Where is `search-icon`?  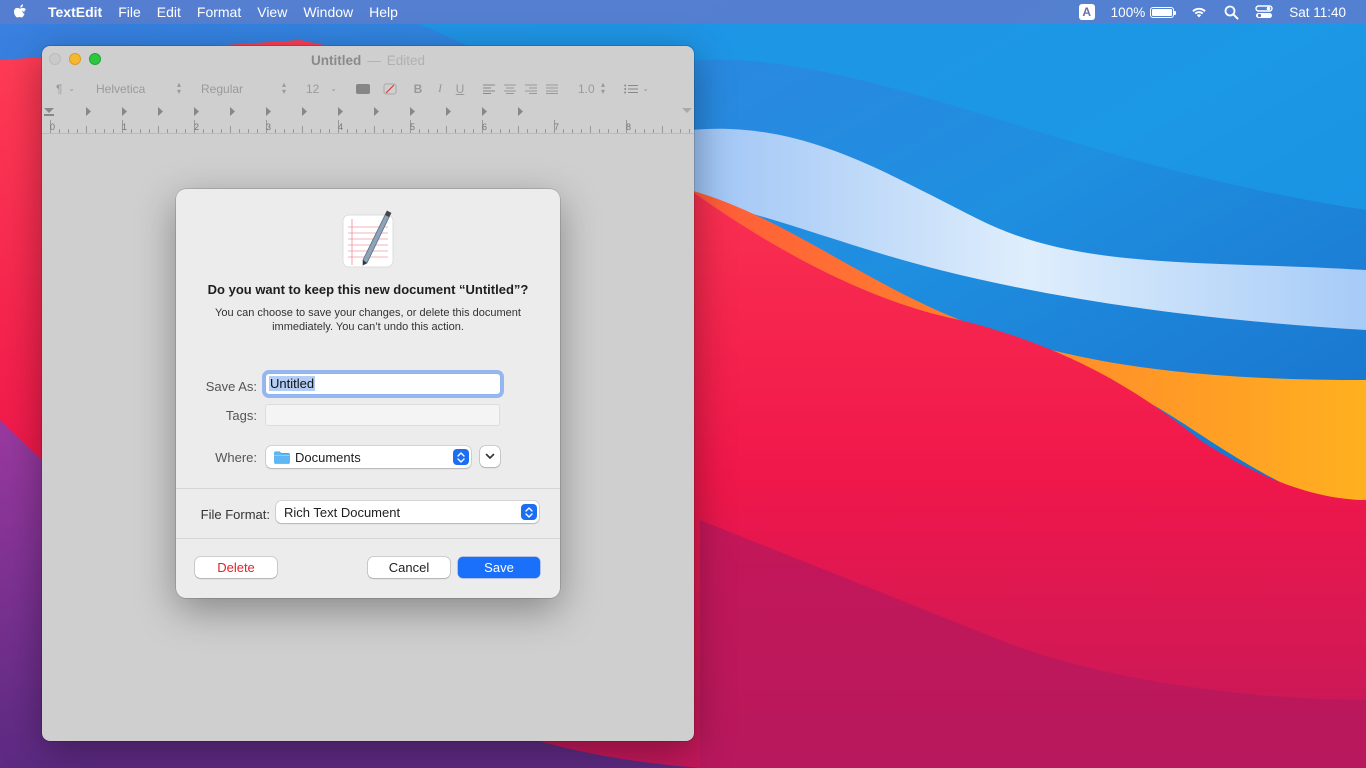
search-icon is located at coordinates (1231, 12).